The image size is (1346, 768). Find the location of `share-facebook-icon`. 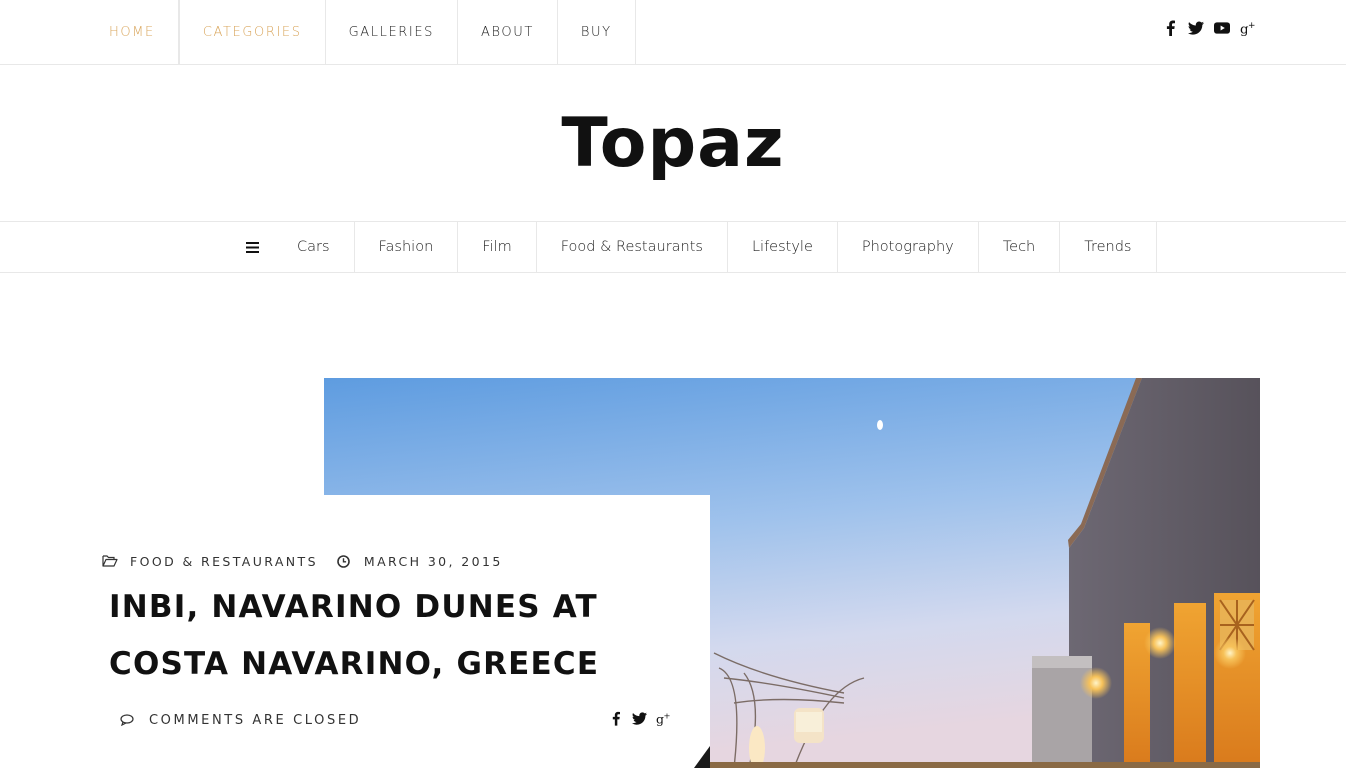

share-facebook-icon is located at coordinates (615, 718).